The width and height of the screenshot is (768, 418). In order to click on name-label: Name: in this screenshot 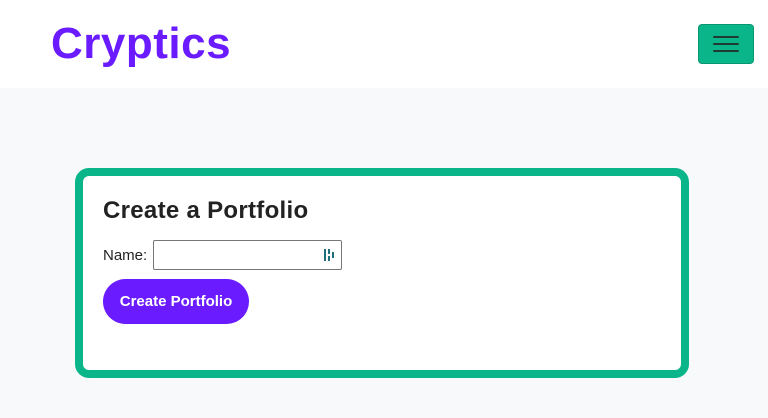, I will do `click(125, 255)`.